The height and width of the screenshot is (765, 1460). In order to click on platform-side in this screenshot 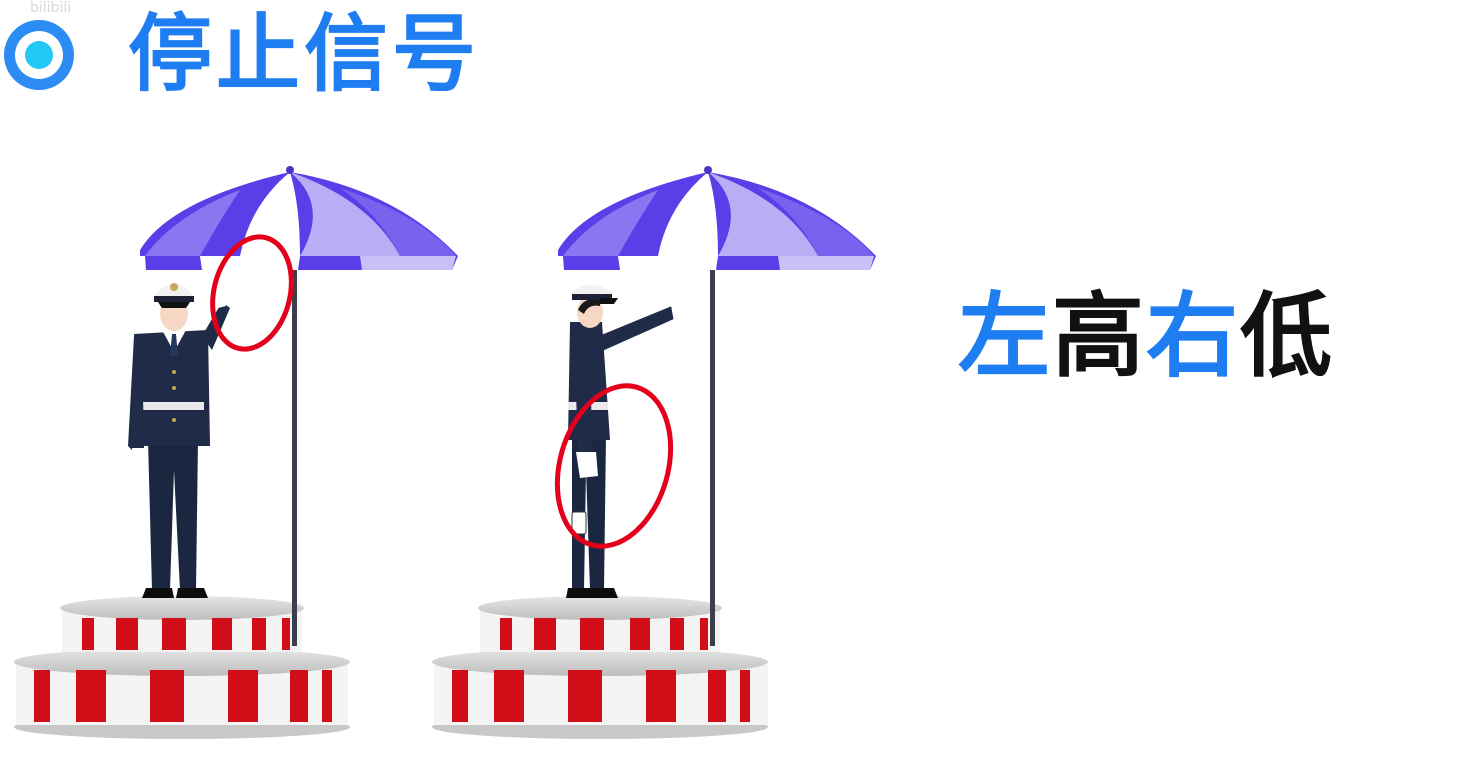, I will do `click(600, 667)`.